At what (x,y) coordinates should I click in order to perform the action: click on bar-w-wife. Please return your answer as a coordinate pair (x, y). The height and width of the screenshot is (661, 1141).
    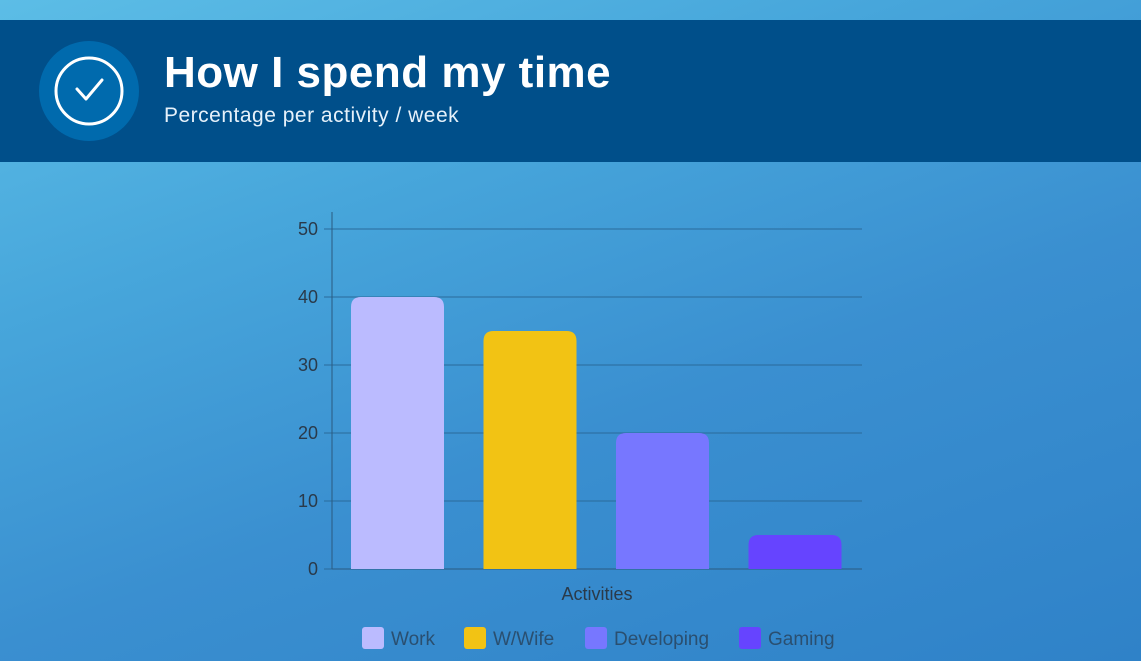
    Looking at the image, I should click on (530, 450).